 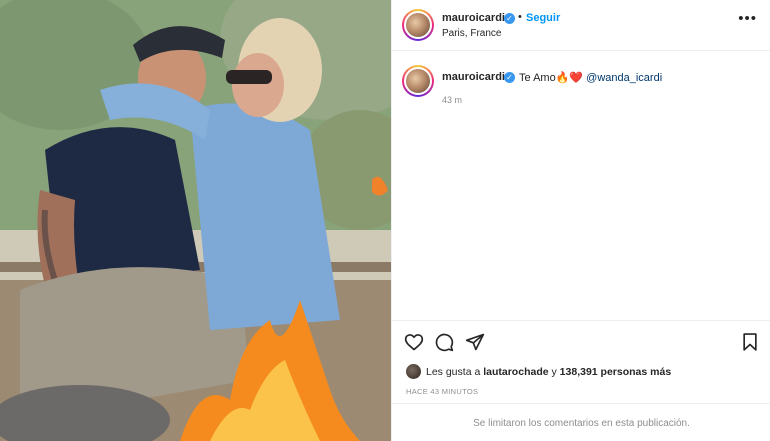 I want to click on liked-by-username: lautarochade, so click(x=515, y=372).